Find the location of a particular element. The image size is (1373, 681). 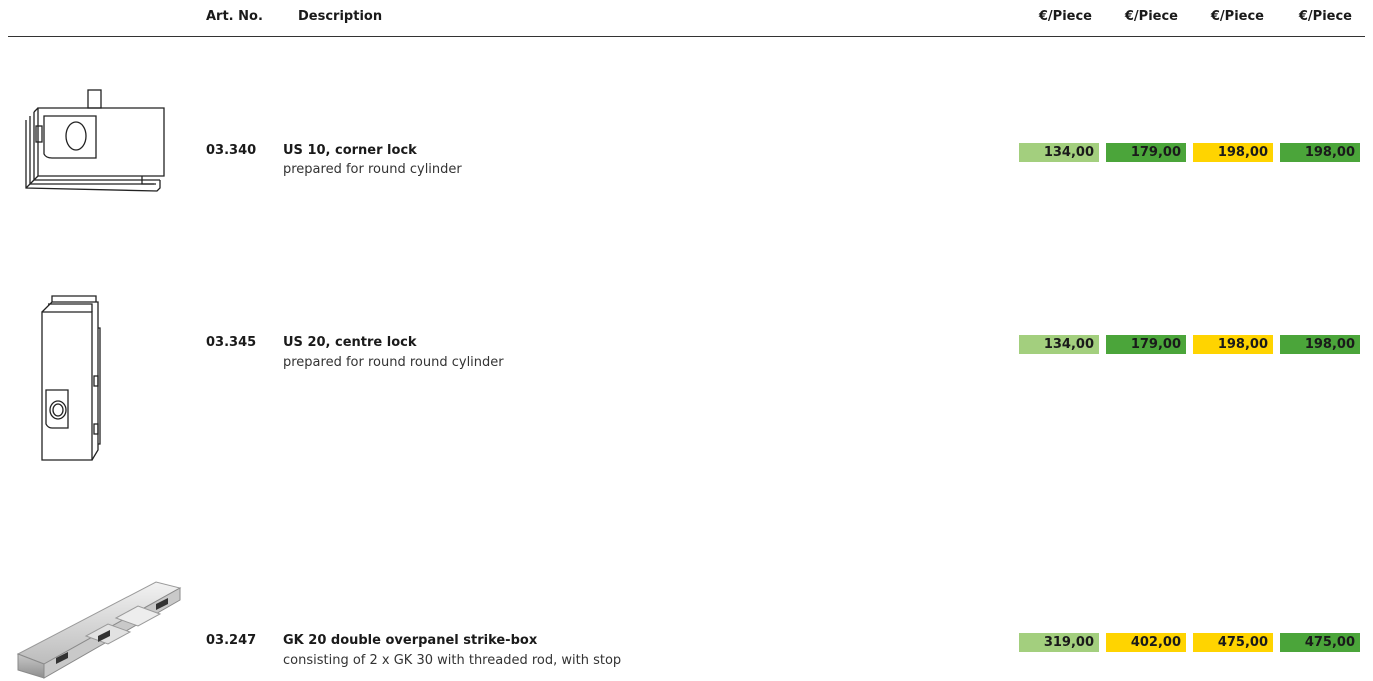

art-no: 03.340 is located at coordinates (231, 150).